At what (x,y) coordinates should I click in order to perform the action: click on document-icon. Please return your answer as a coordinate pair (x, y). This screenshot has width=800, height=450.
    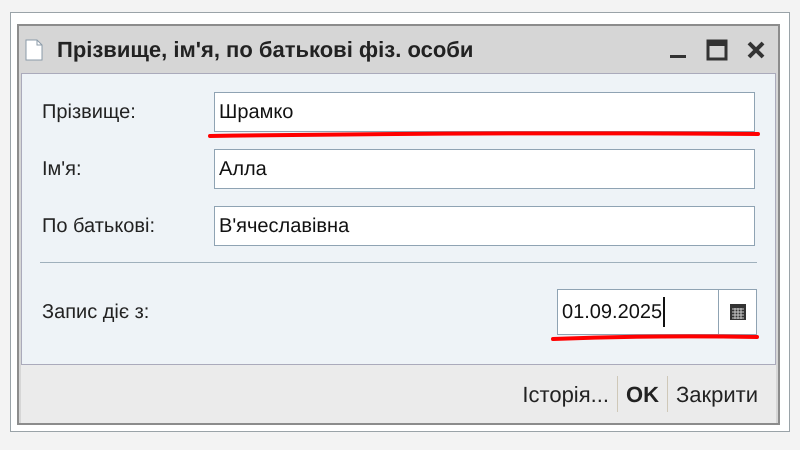
    Looking at the image, I should click on (34, 49).